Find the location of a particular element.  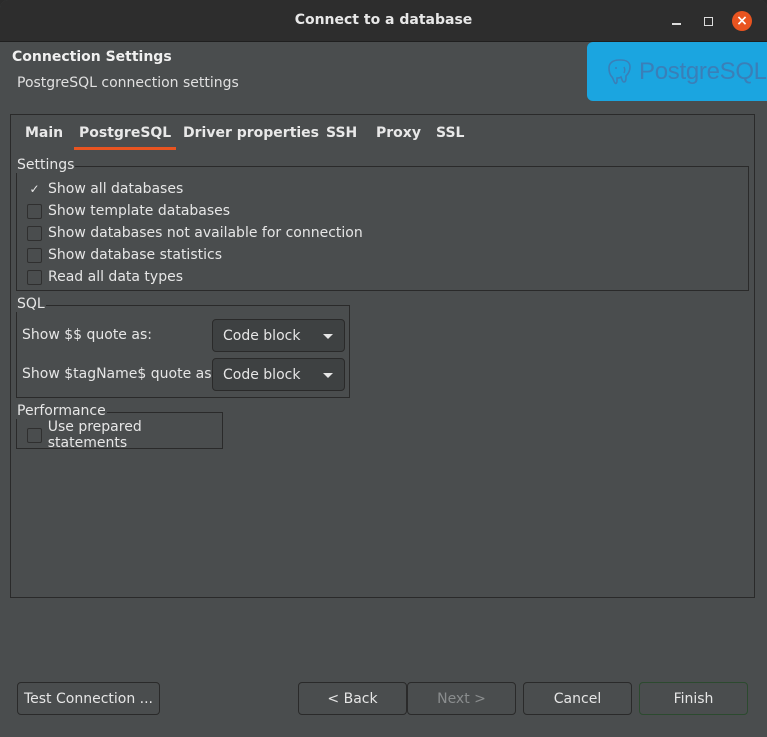

maximize-icon is located at coordinates (708, 21).